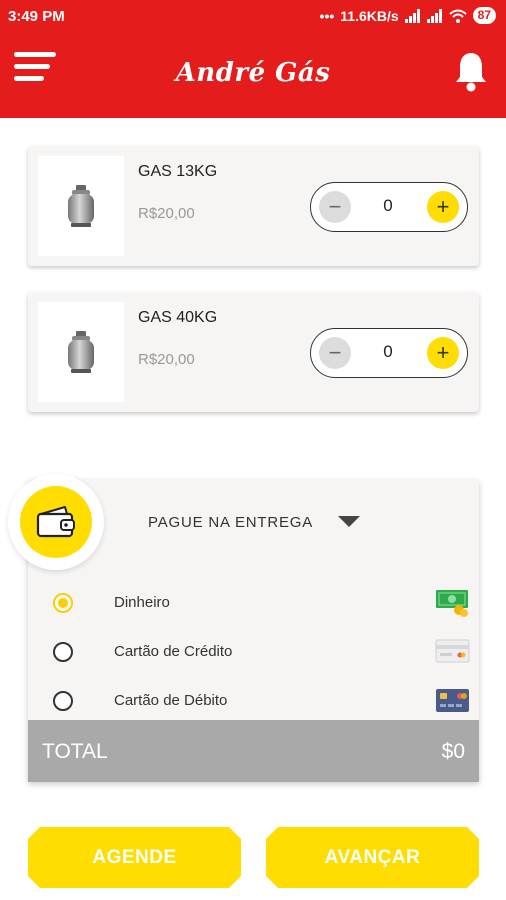  Describe the element at coordinates (253, 751) in the screenshot. I see `total-bar: TOTAL $0` at that location.